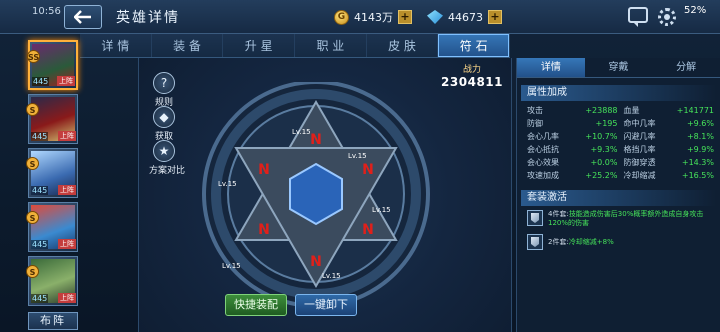  Describe the element at coordinates (686, 67) in the screenshot. I see `tab-info-decompose: 分解` at that location.